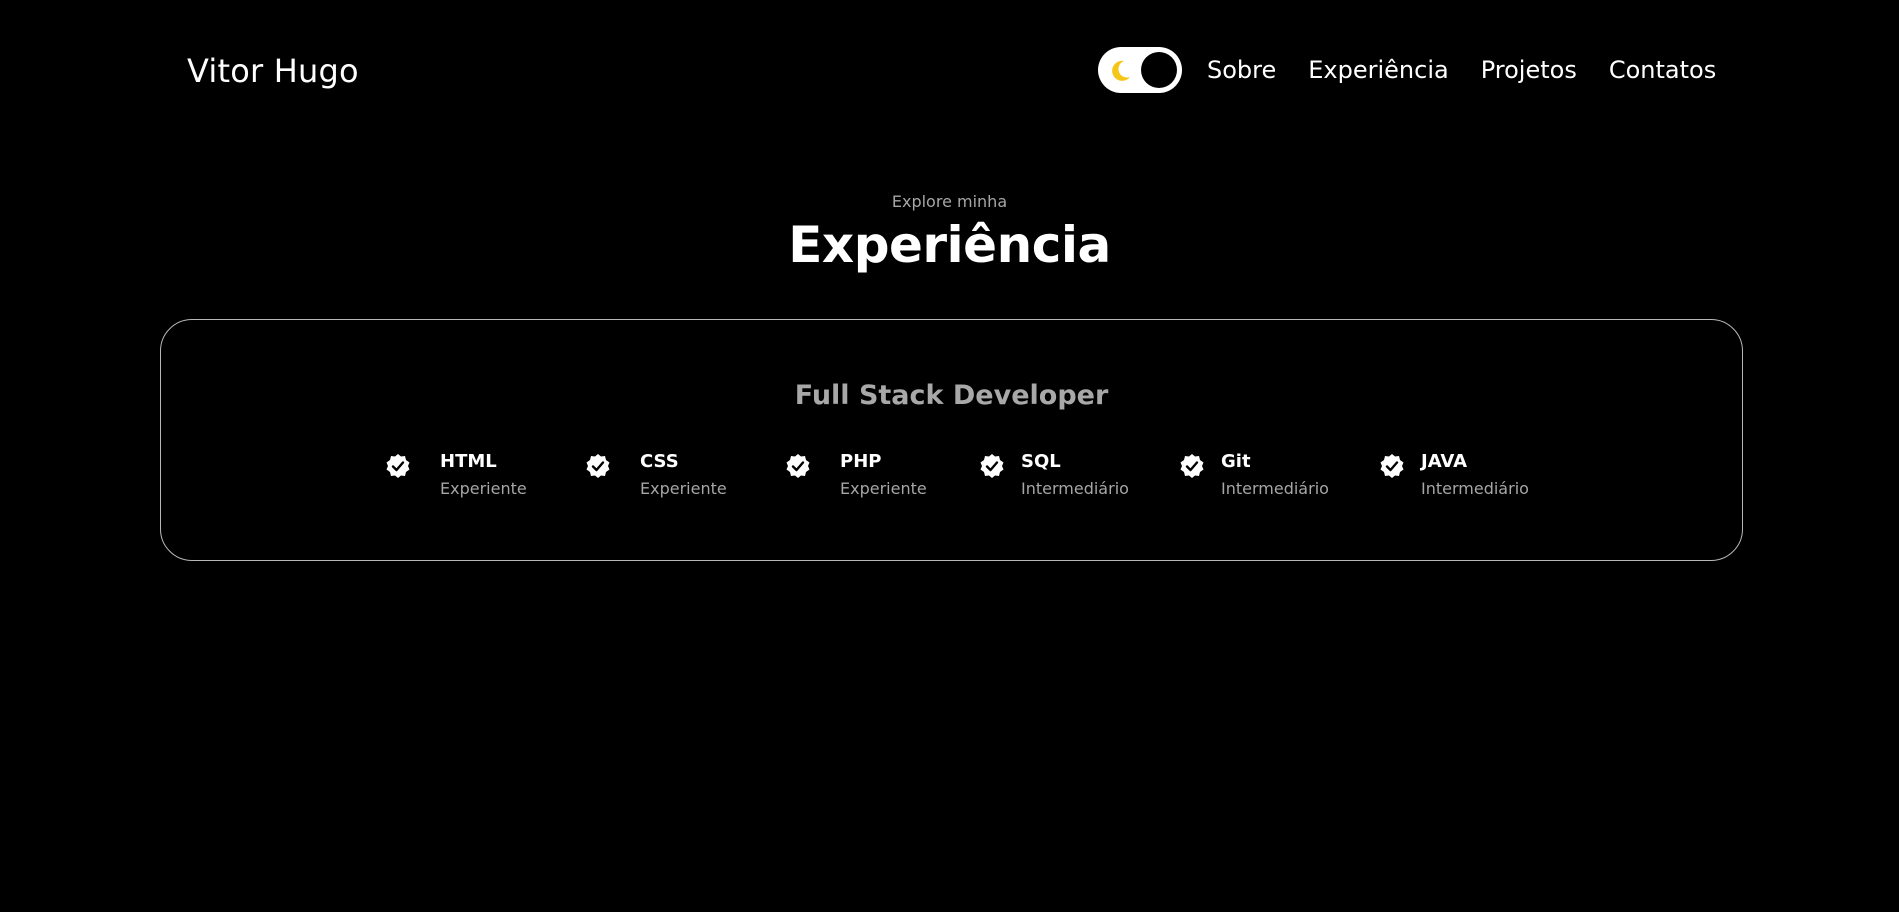 The height and width of the screenshot is (912, 1899). I want to click on section-title: Experiência, so click(949, 245).